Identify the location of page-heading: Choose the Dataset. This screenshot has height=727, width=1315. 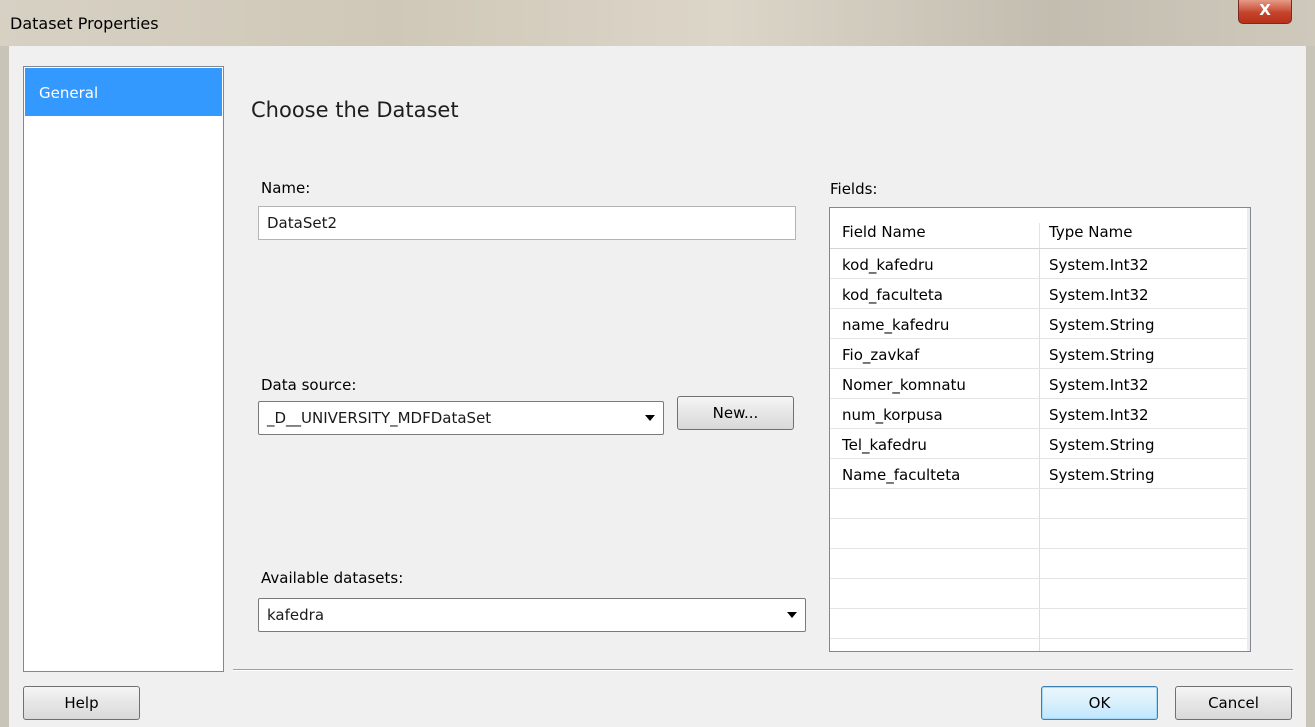
(355, 110).